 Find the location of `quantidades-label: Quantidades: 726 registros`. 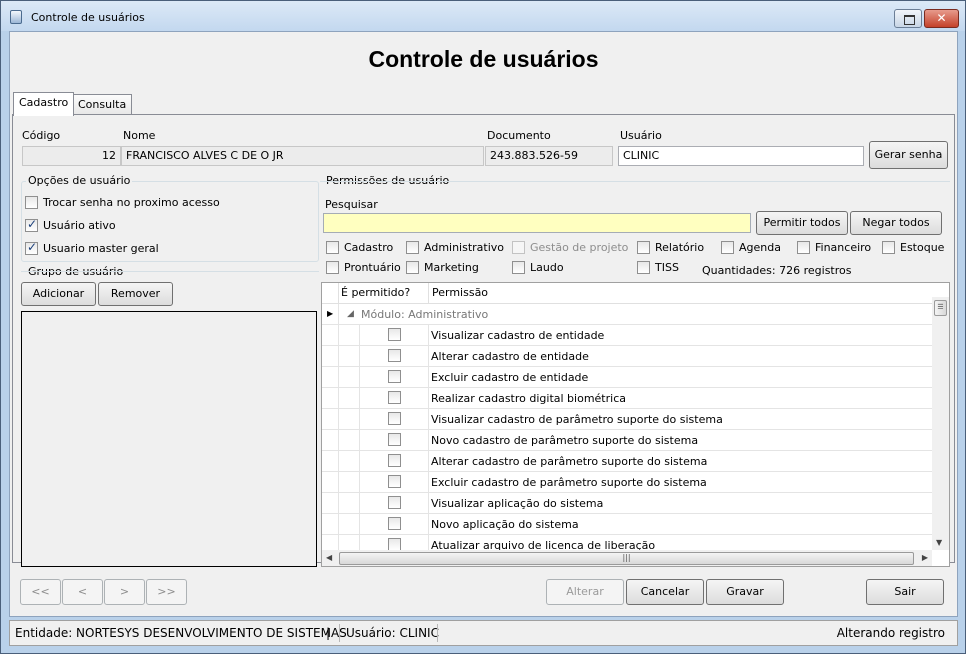

quantidades-label: Quantidades: 726 registros is located at coordinates (777, 270).